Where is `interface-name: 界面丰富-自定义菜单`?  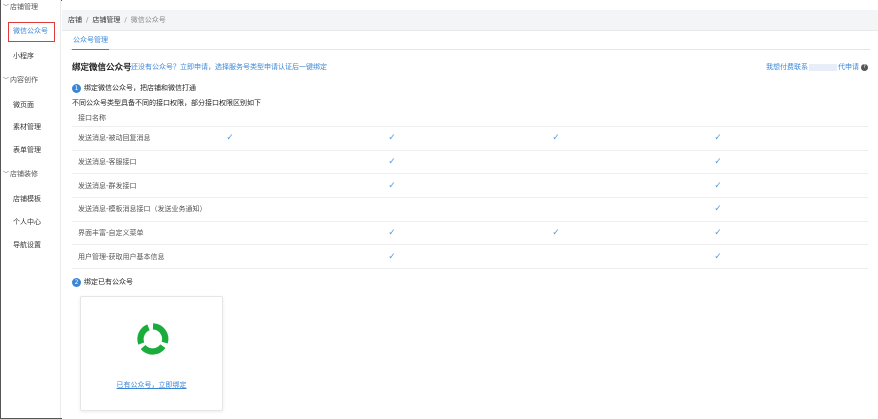 interface-name: 界面丰富-自定义菜单 is located at coordinates (111, 233).